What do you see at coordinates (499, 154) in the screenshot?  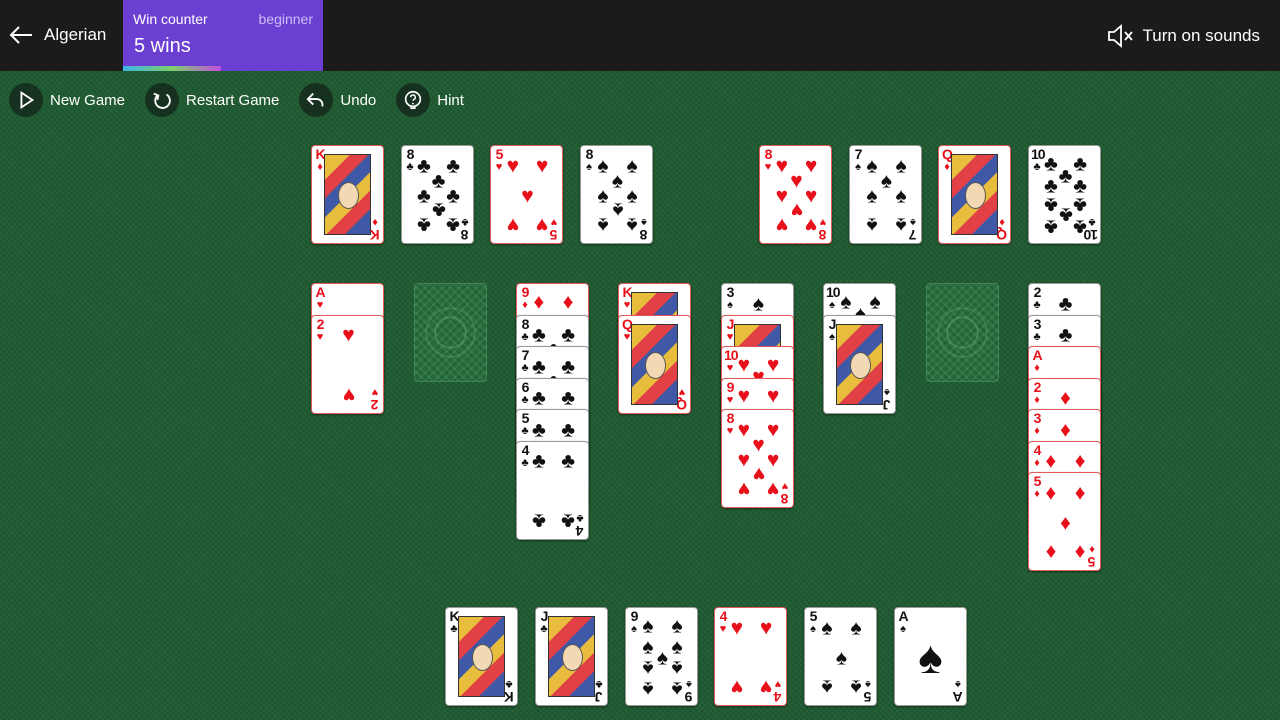 I see `card-rank: 5` at bounding box center [499, 154].